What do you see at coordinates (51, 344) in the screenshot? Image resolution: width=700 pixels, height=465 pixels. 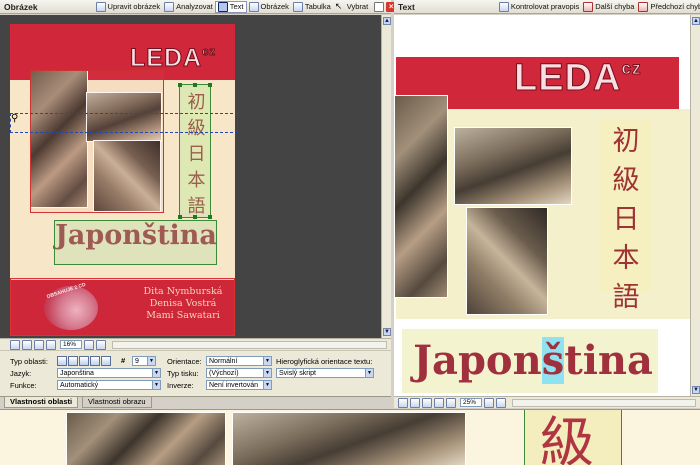 I see `zoom-out-icon` at bounding box center [51, 344].